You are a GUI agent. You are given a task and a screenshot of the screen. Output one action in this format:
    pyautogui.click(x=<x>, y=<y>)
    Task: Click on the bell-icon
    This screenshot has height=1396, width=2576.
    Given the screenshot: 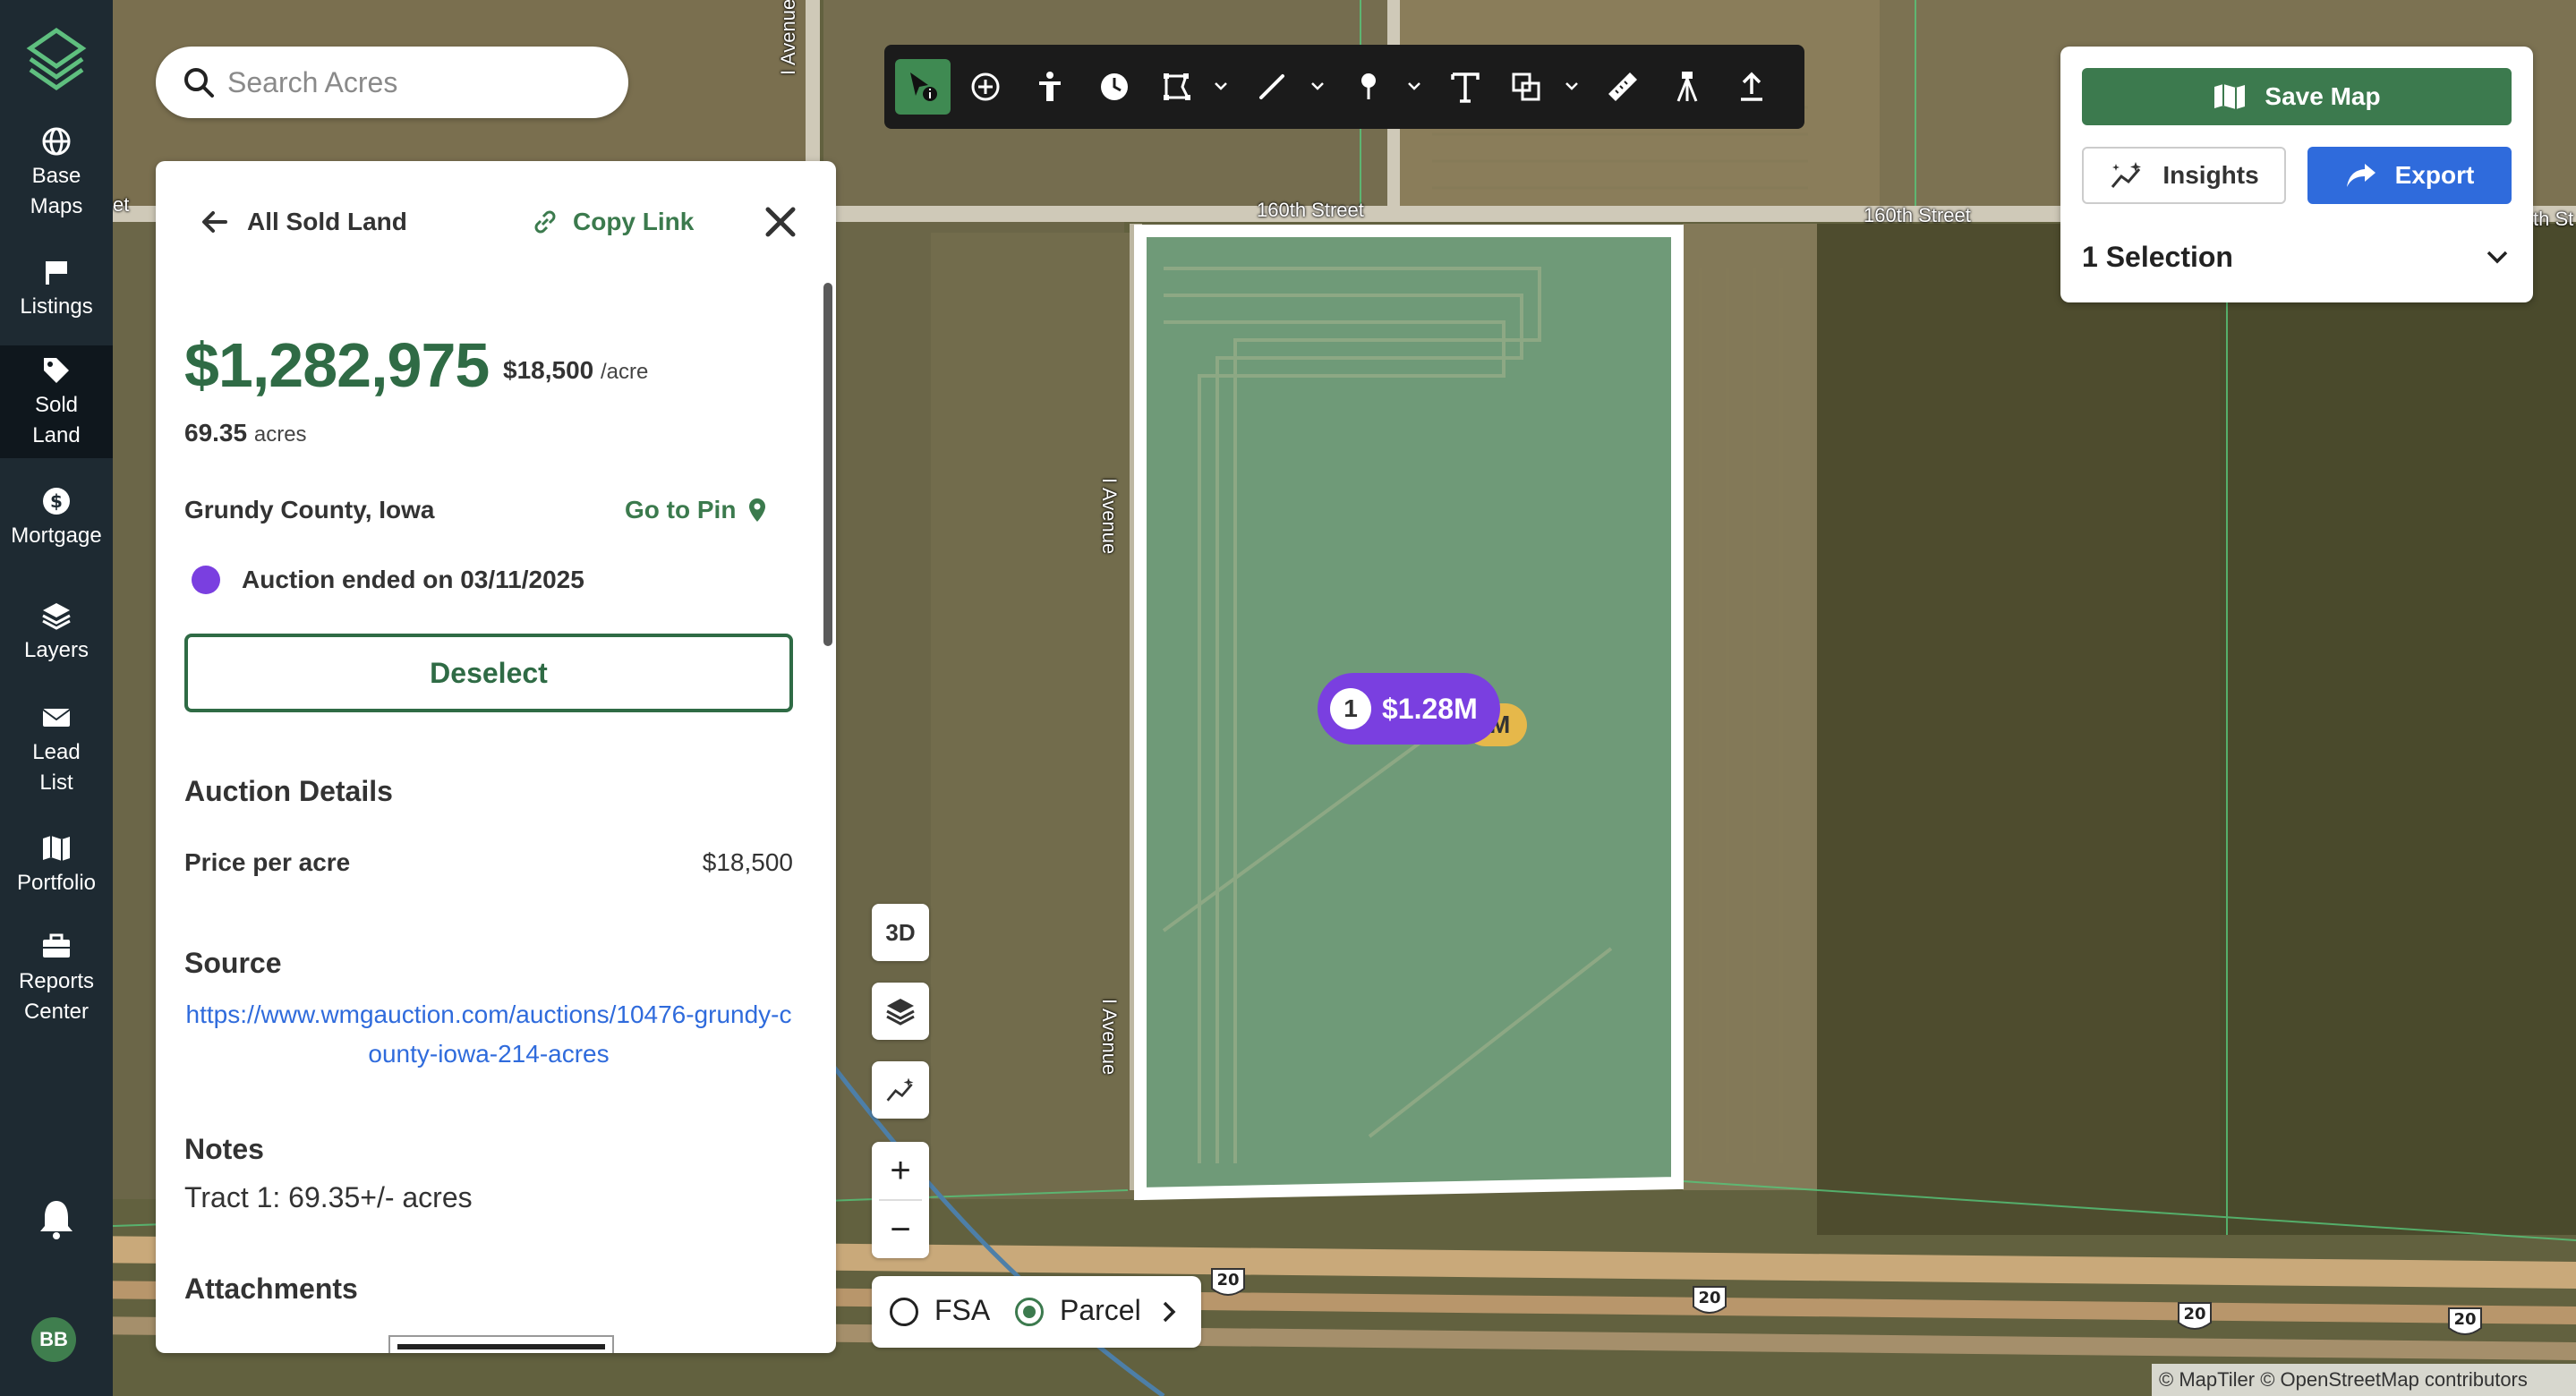 What is the action you would take?
    pyautogui.click(x=56, y=1218)
    